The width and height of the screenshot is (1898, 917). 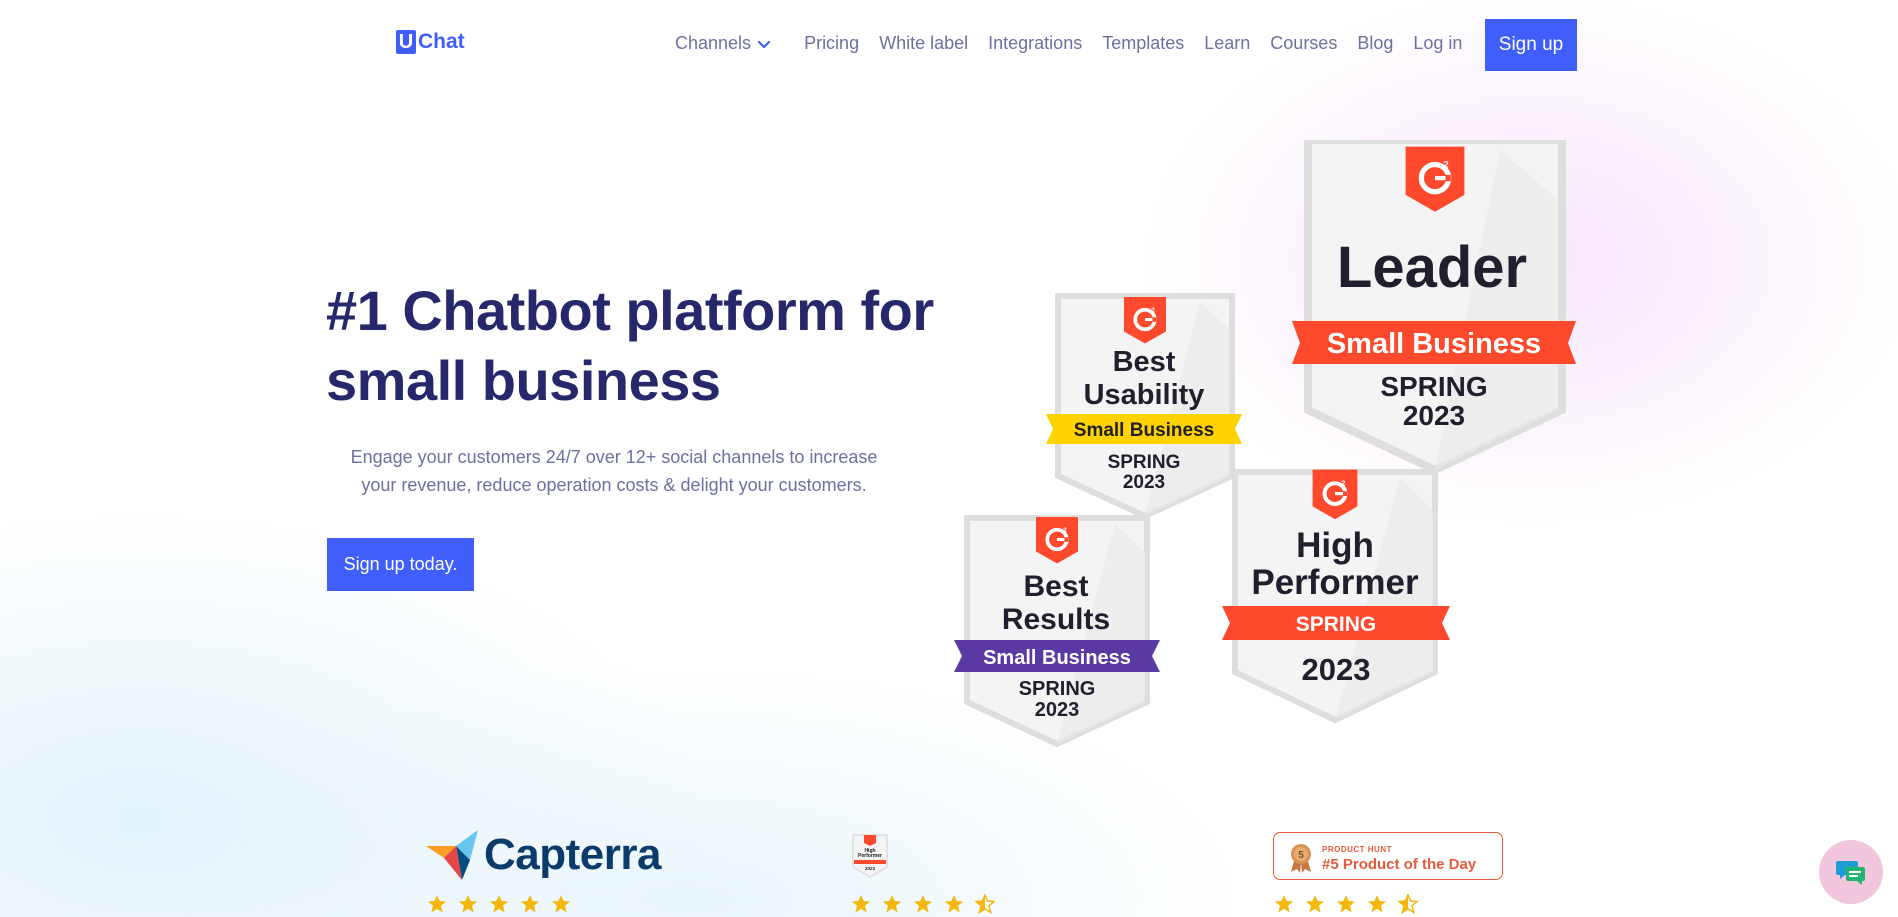 I want to click on nav-item-learn: Learn, so click(x=1227, y=43).